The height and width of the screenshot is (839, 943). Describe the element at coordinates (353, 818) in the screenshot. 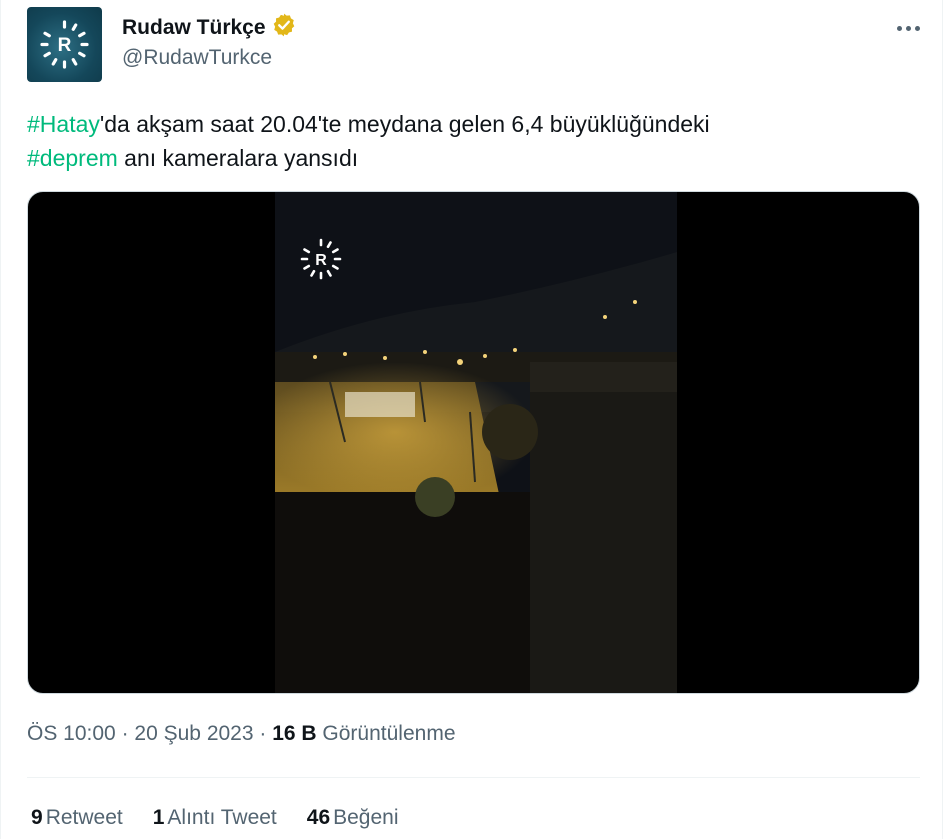

I see `likes-stat: 46 Beğeni` at that location.